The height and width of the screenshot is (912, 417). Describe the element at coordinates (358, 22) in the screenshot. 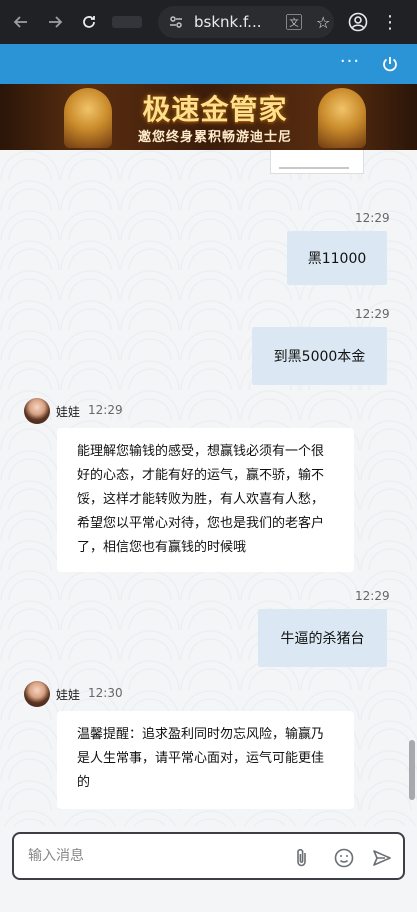

I see `account-icon` at that location.